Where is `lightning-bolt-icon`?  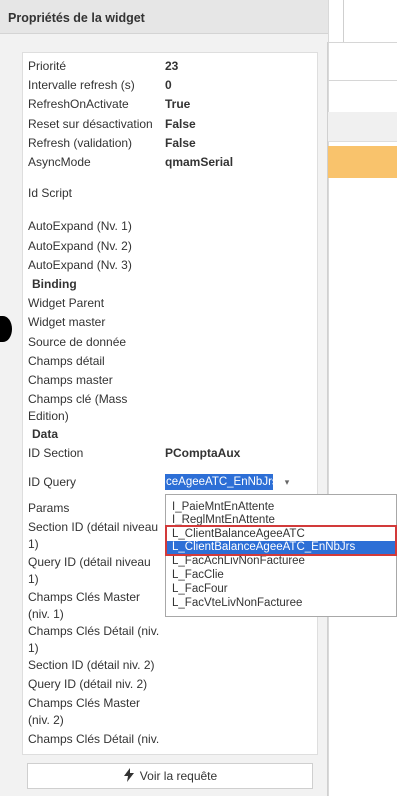 lightning-bolt-icon is located at coordinates (129, 776).